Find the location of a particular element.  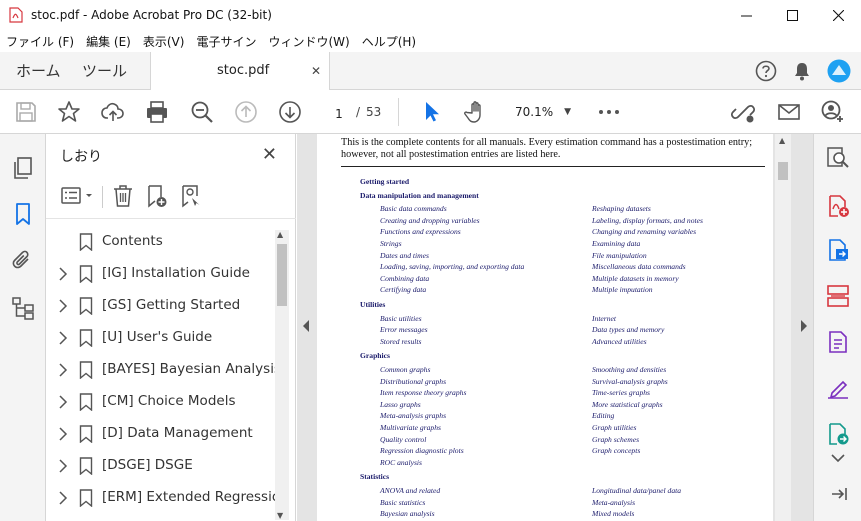

toc-section-utilities: Utilities is located at coordinates (372, 304).